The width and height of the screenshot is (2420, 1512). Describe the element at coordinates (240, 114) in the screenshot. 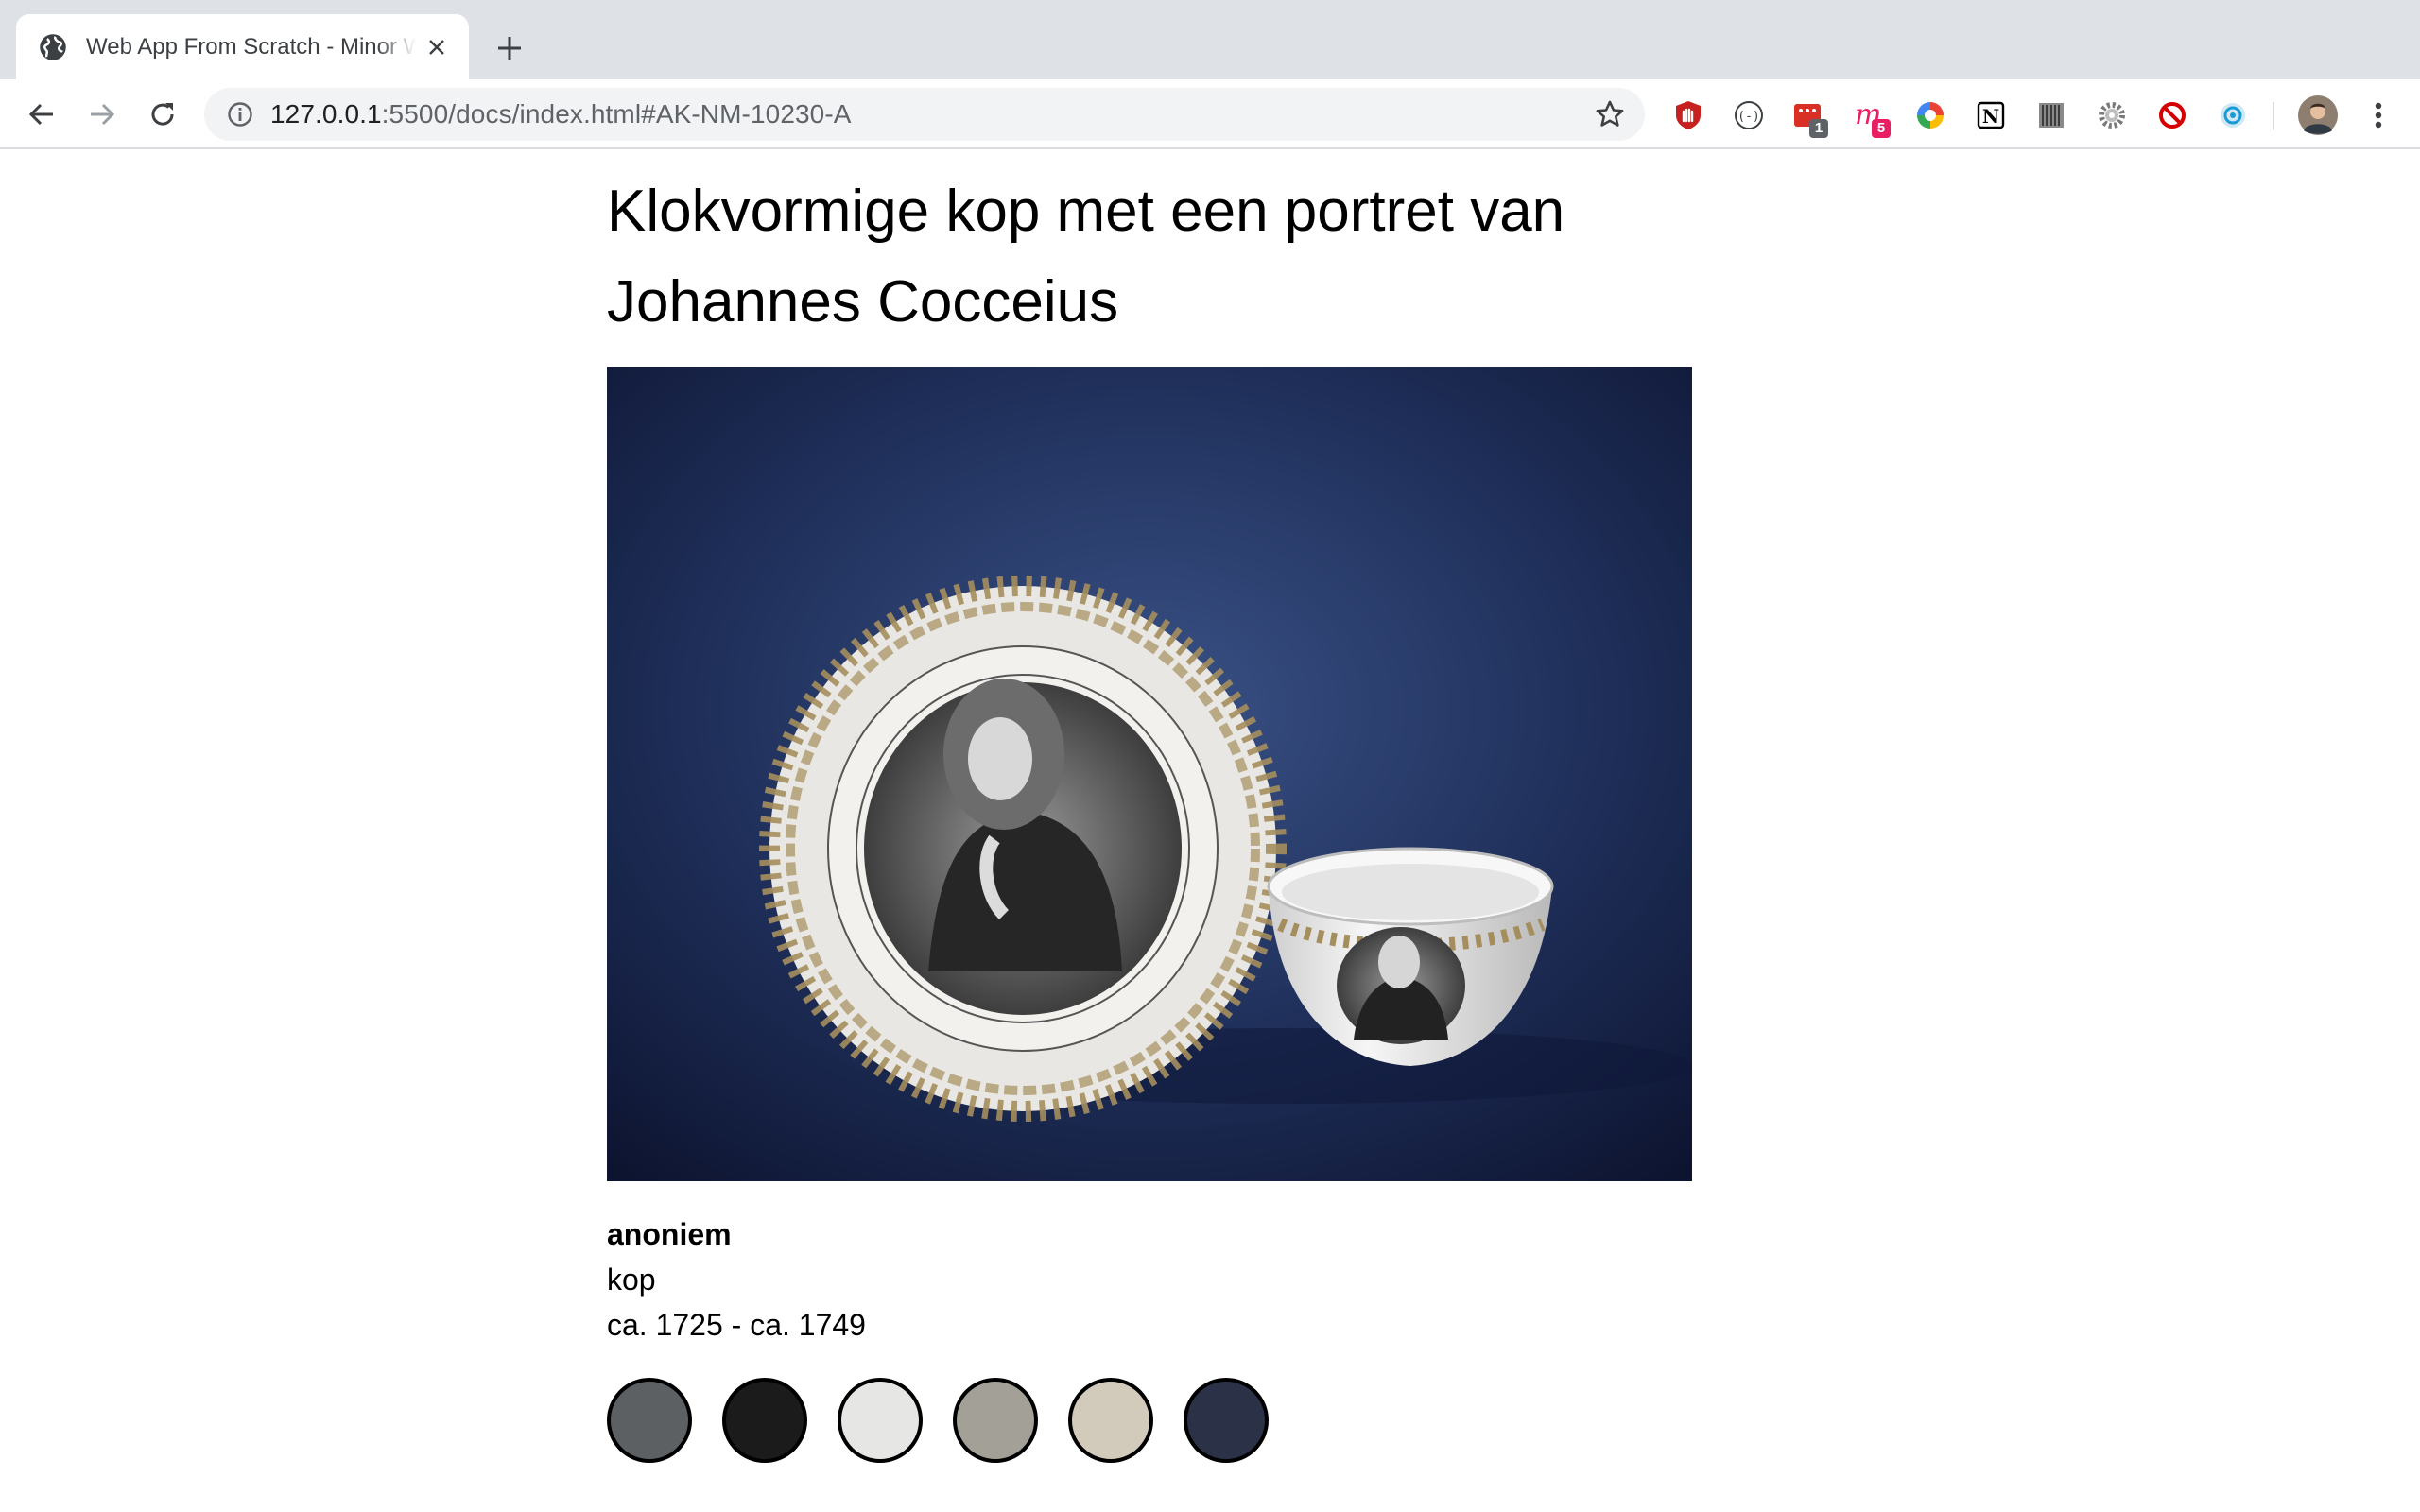

I see `info-icon` at that location.